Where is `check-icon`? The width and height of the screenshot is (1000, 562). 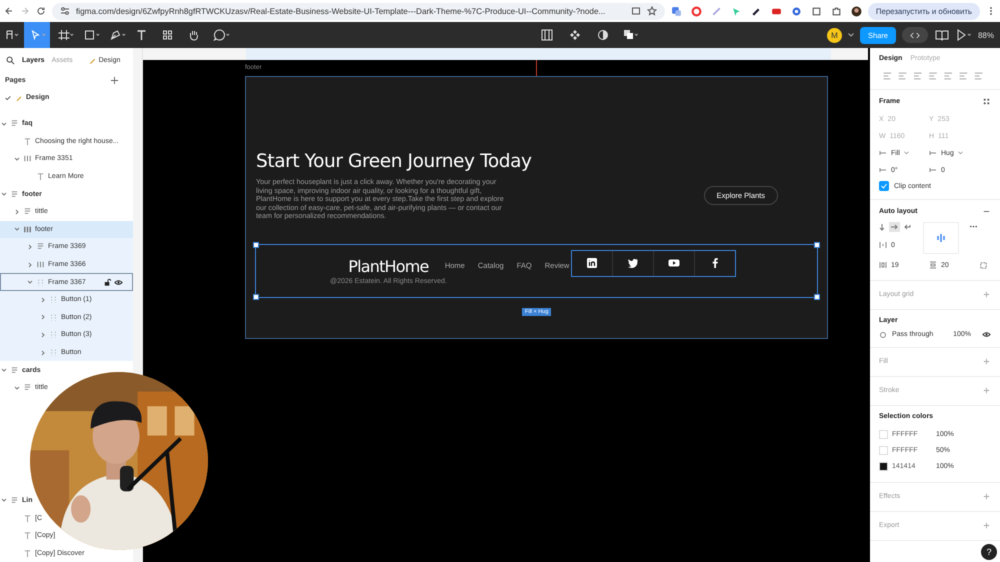
check-icon is located at coordinates (8, 98).